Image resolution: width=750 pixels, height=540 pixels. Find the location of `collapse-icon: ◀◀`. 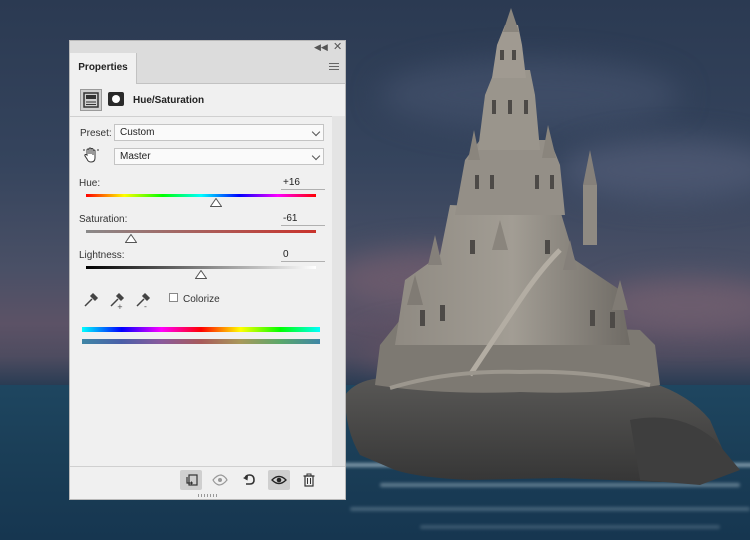

collapse-icon: ◀◀ is located at coordinates (321, 47).